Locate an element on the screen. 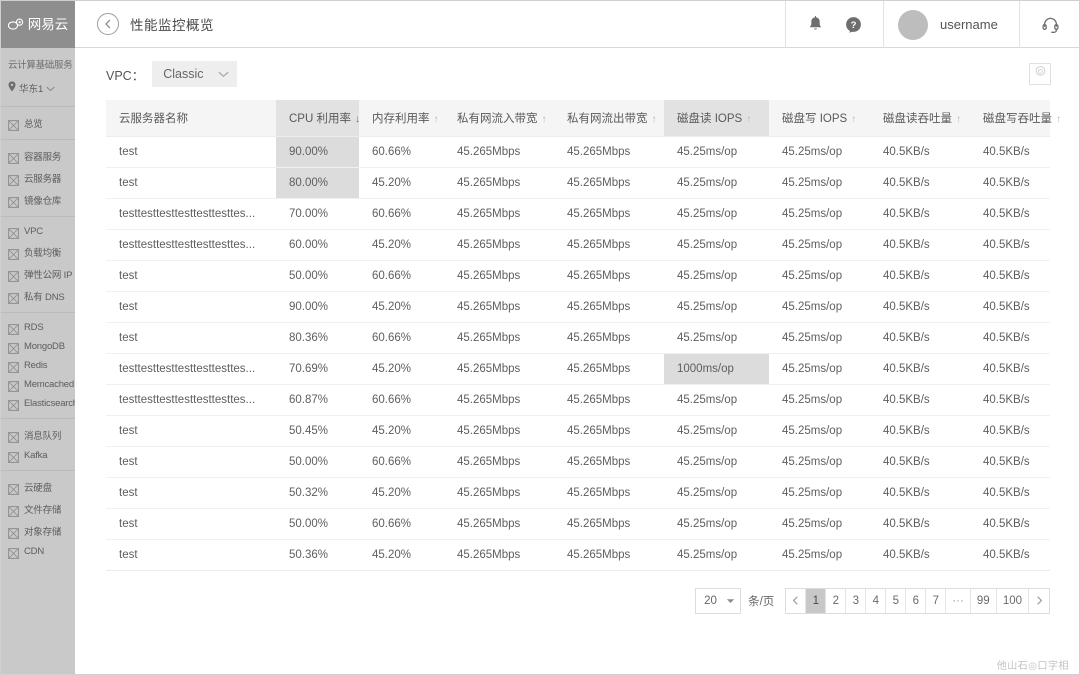 The image size is (1080, 675). page-button-99: 99 is located at coordinates (983, 600).